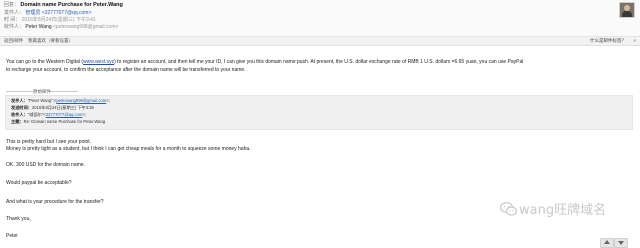  What do you see at coordinates (45, 165) in the screenshot?
I see `reply-line: OK. 300 USD for the domain name.` at bounding box center [45, 165].